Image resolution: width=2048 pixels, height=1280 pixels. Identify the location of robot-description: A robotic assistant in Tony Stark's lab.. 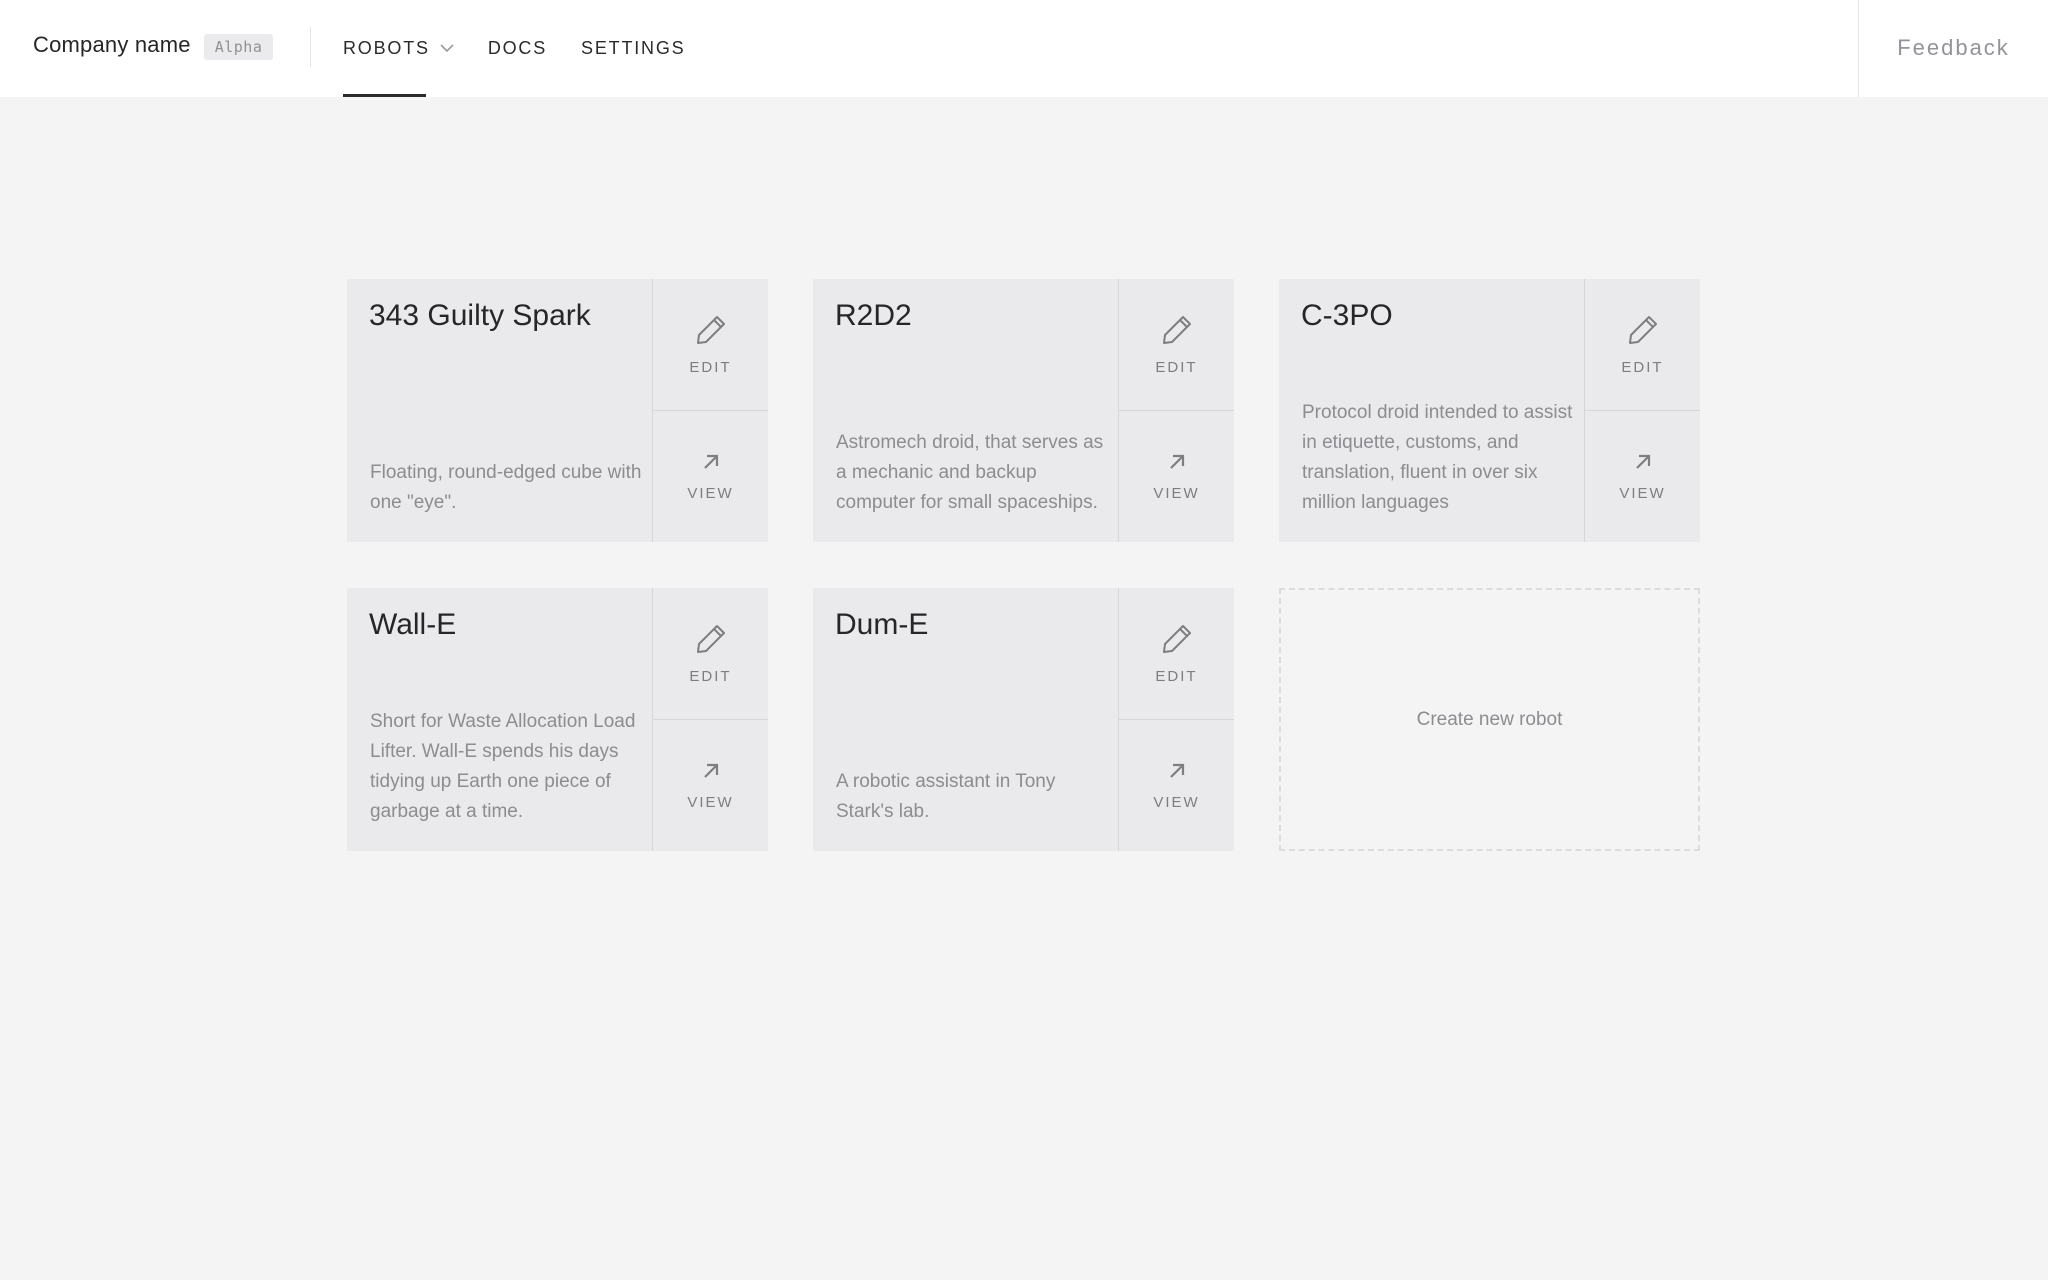
(946, 796).